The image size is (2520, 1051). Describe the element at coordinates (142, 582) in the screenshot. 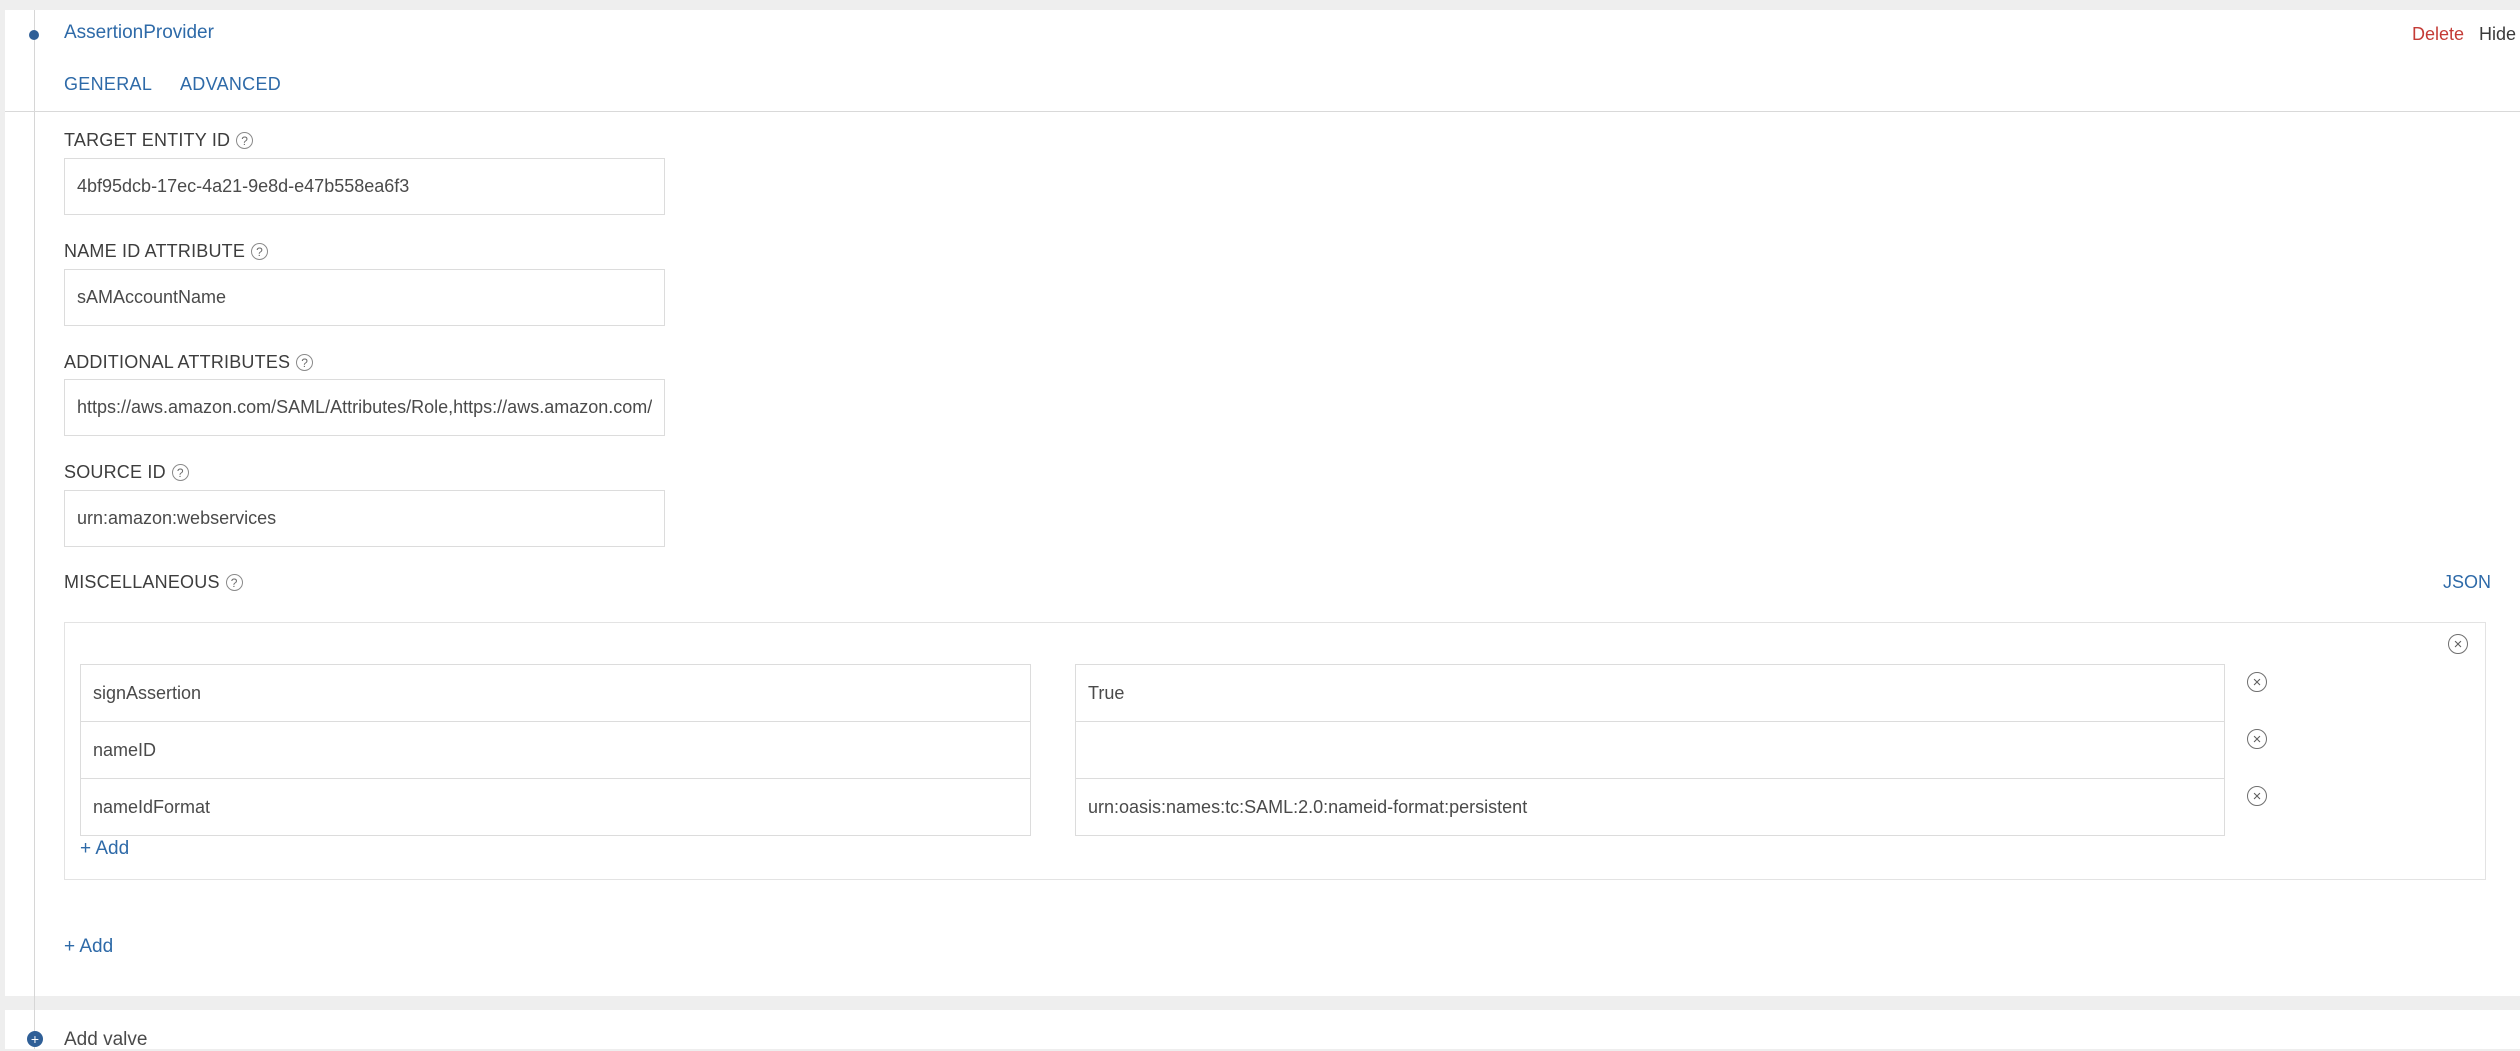

I see `miscellaneous-label-text: MISCELLANEOUS` at that location.